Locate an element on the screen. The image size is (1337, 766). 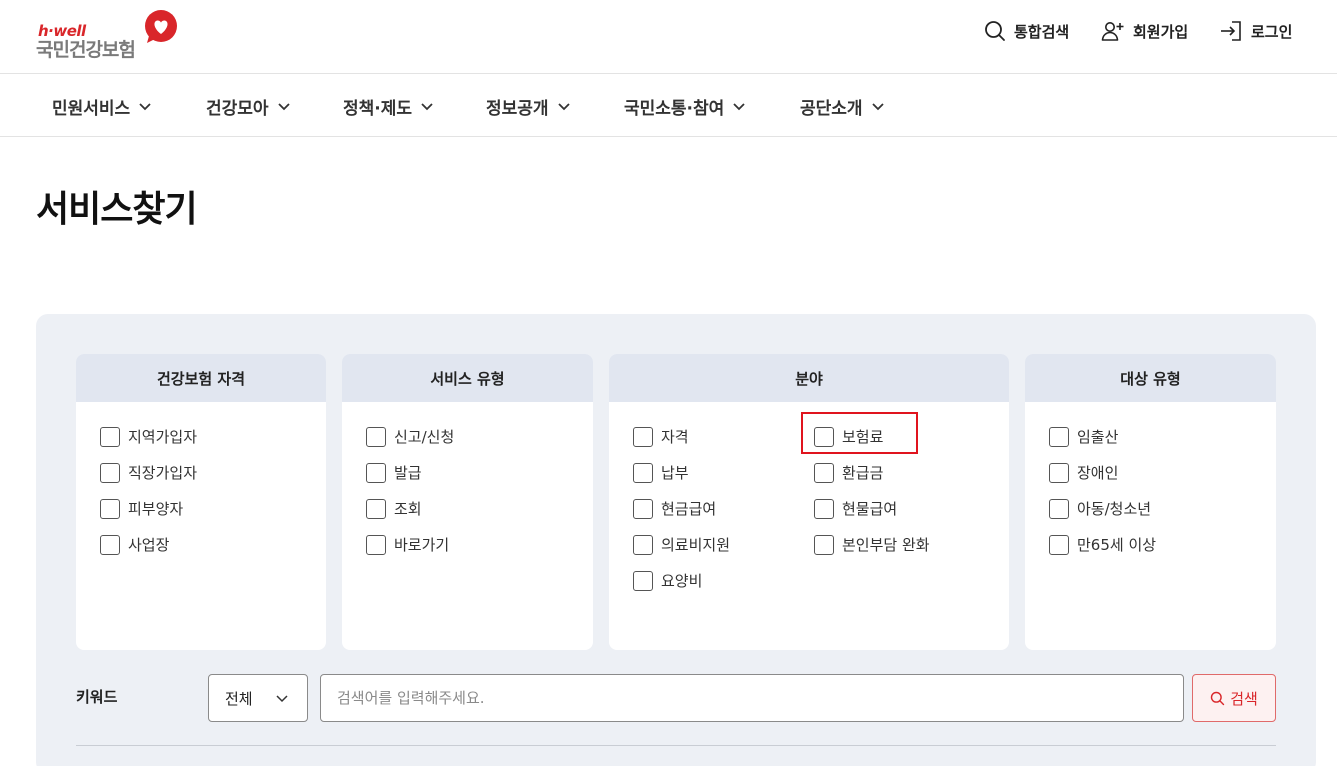
main-navigation: 민원서비스 건강모아 정책·제도 정보공개 국민소통·참여 공단소개 is located at coordinates (668, 105).